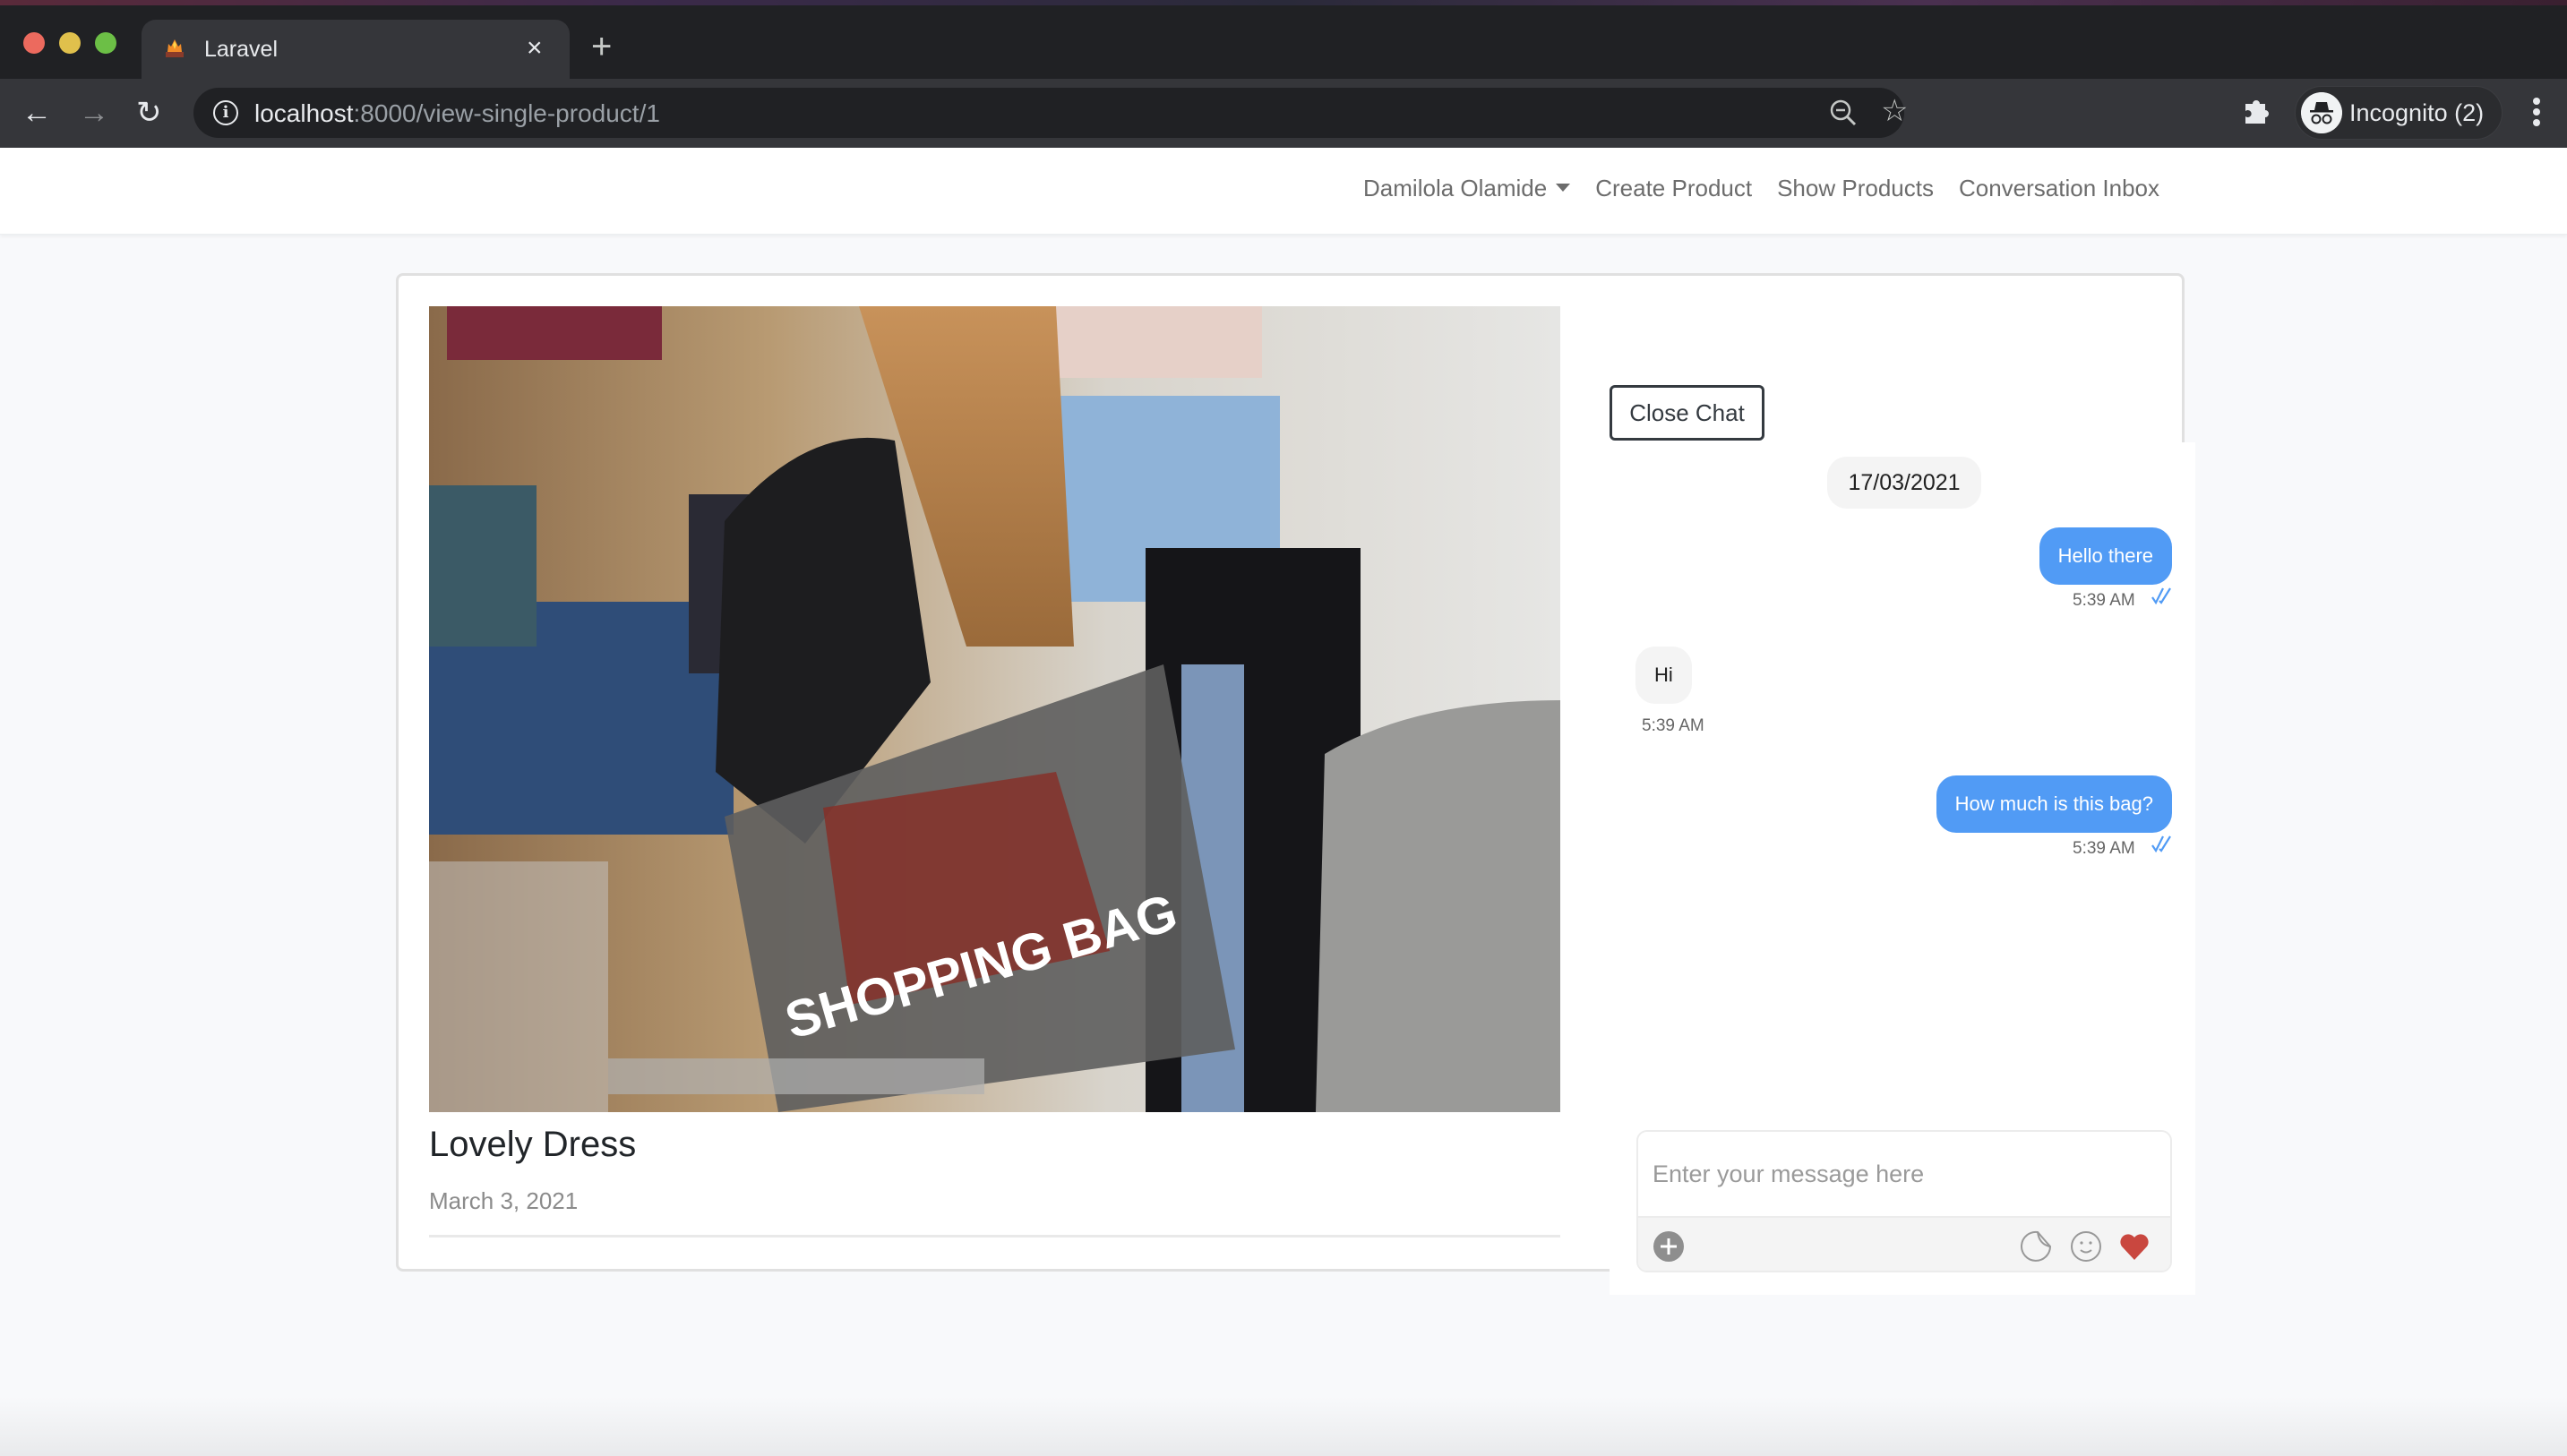 The width and height of the screenshot is (2567, 1456). What do you see at coordinates (1669, 1246) in the screenshot?
I see `add-attachment-icon` at bounding box center [1669, 1246].